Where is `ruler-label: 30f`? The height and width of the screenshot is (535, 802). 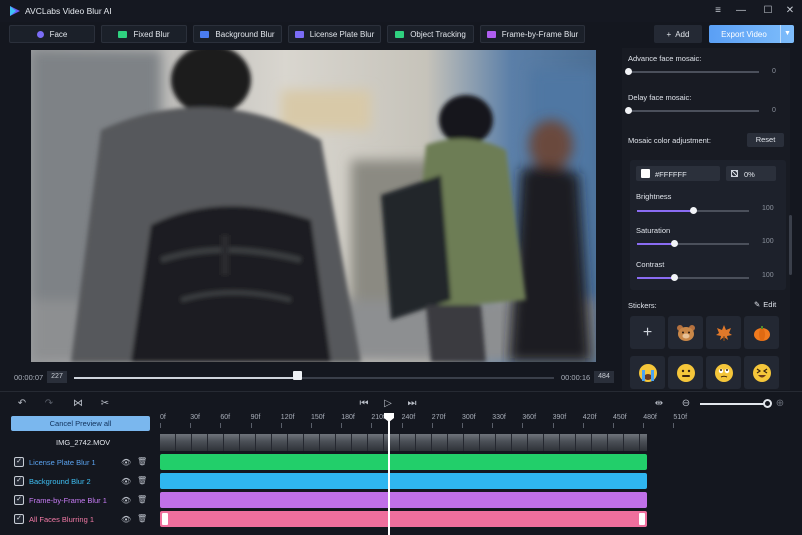
ruler-label: 30f is located at coordinates (195, 417).